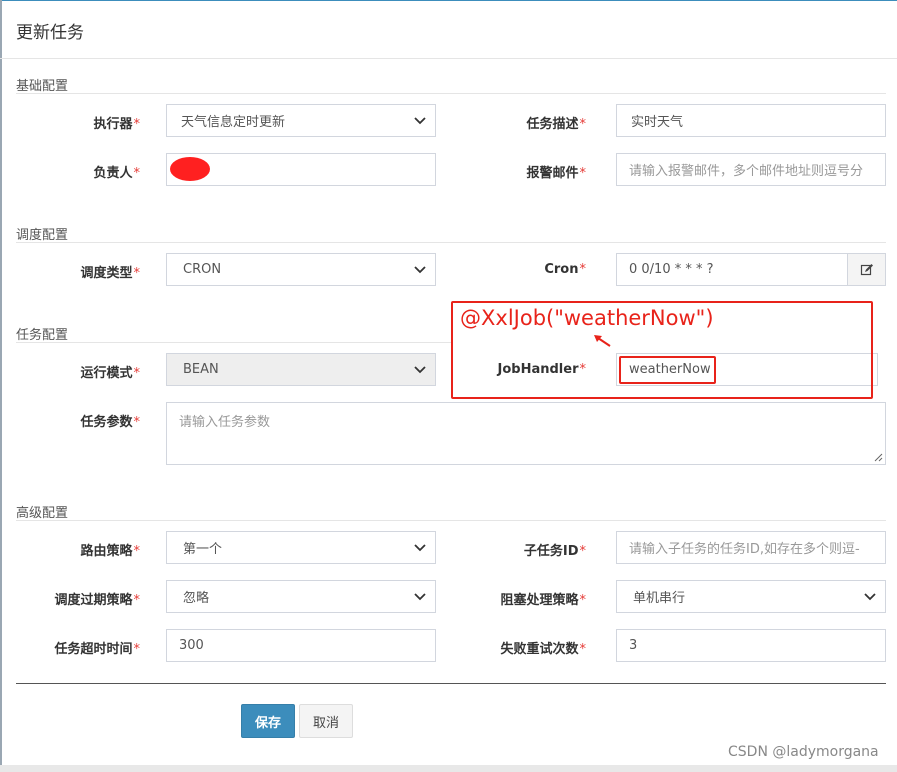  What do you see at coordinates (448, 58) in the screenshot?
I see `title-divider` at bounding box center [448, 58].